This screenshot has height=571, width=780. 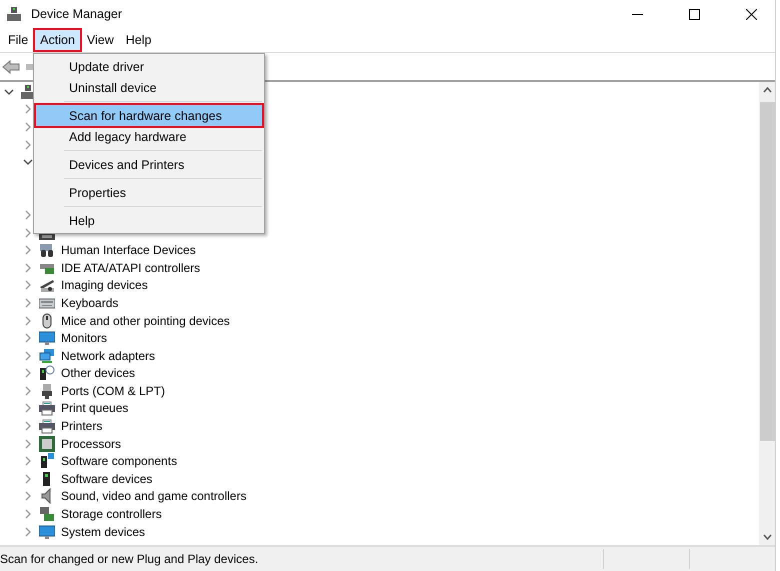 I want to click on tree-item-label: Software components, so click(x=119, y=461).